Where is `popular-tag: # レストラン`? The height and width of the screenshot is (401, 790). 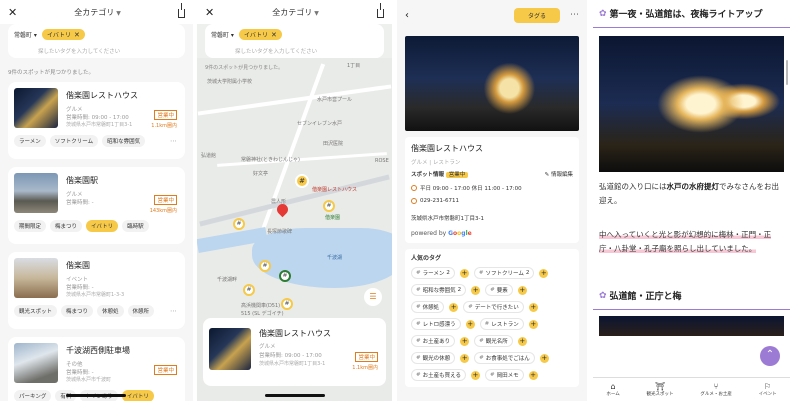 popular-tag: # レストラン is located at coordinates (501, 324).